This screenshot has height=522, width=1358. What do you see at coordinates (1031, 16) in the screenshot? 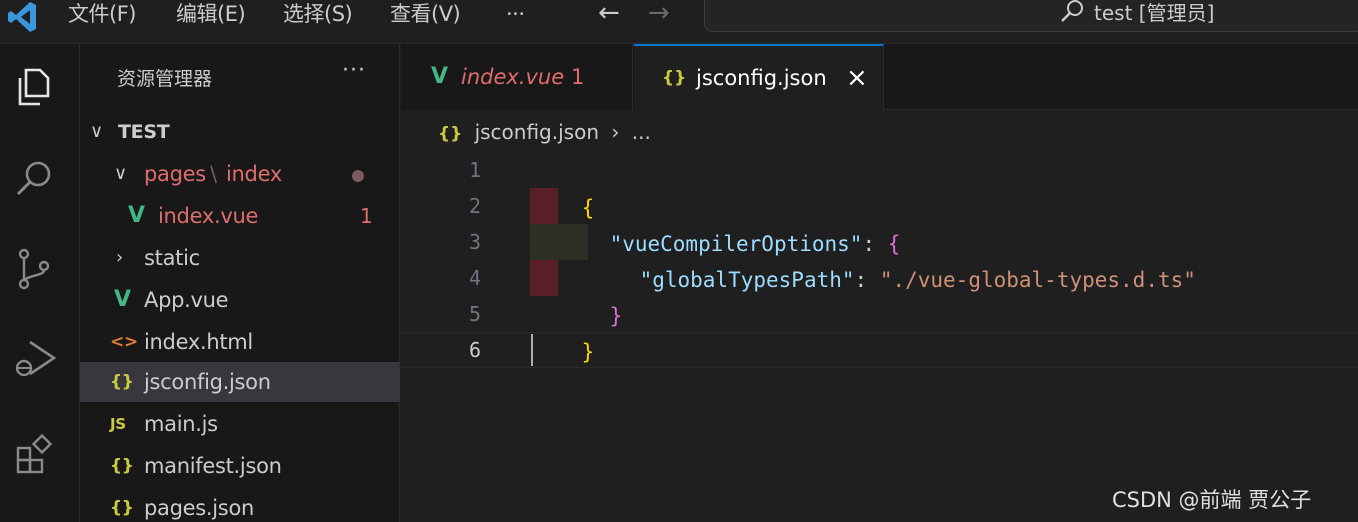
I see `command-center-search` at bounding box center [1031, 16].